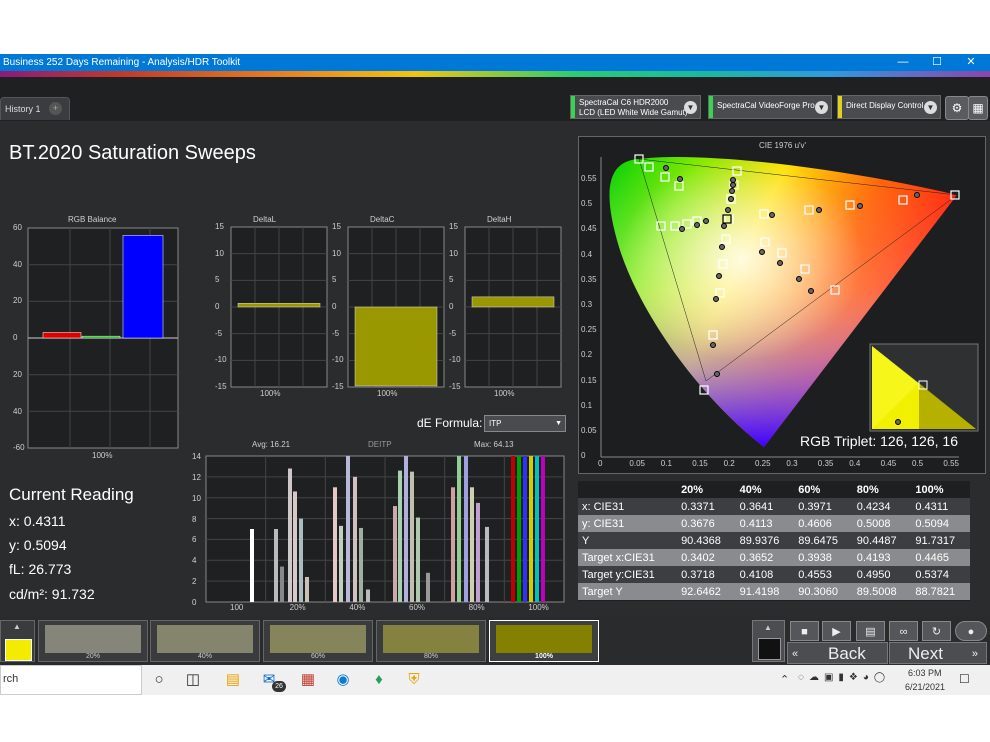 This screenshot has height=742, width=990. Describe the element at coordinates (95, 340) in the screenshot. I see `rgb-balance-chart: RGB Balance 60 40 20 0 20 40 -60 100%` at that location.